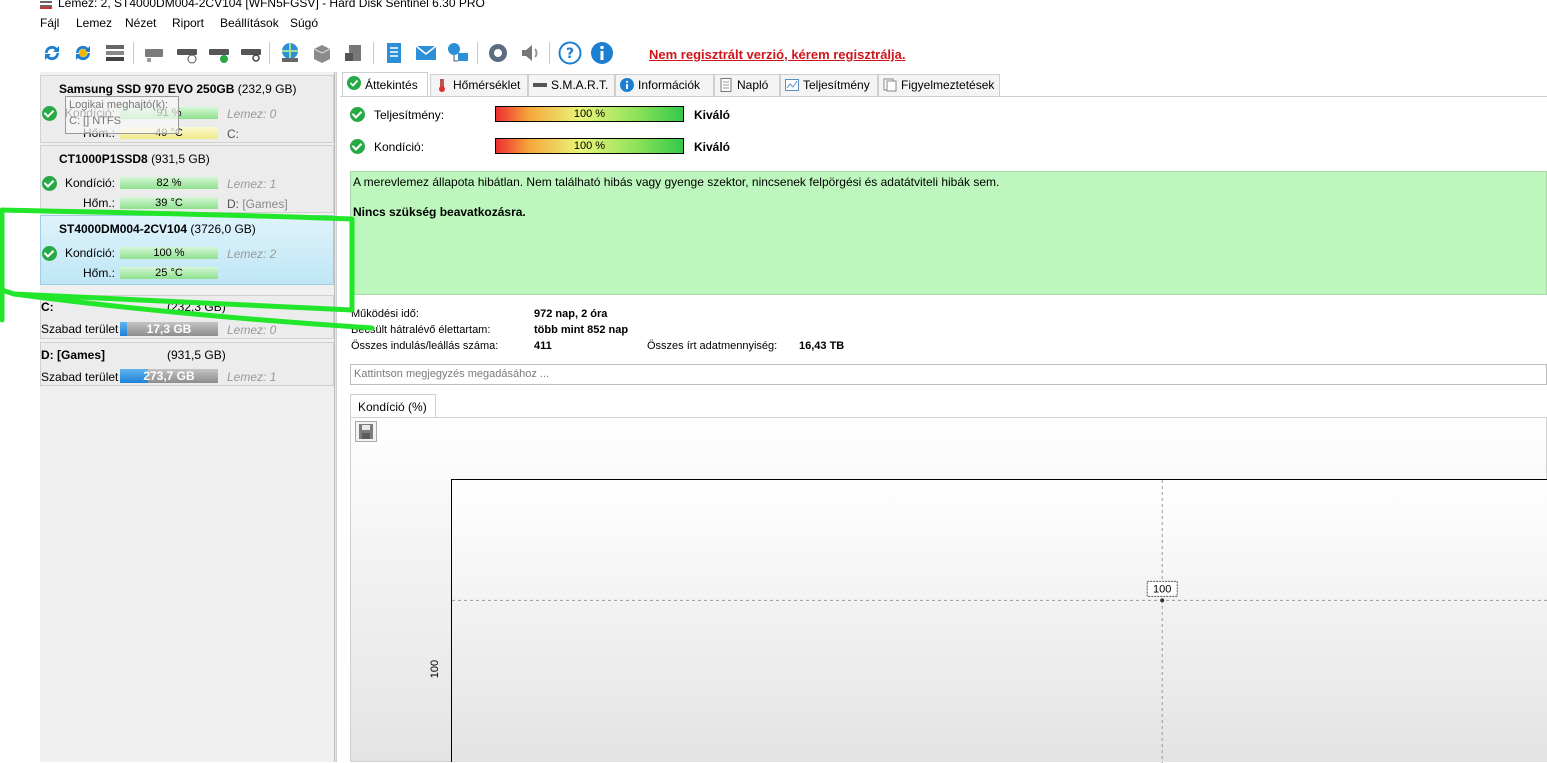 Image resolution: width=1547 pixels, height=763 pixels. I want to click on free-space-bar: 273,7 GB, so click(169, 376).